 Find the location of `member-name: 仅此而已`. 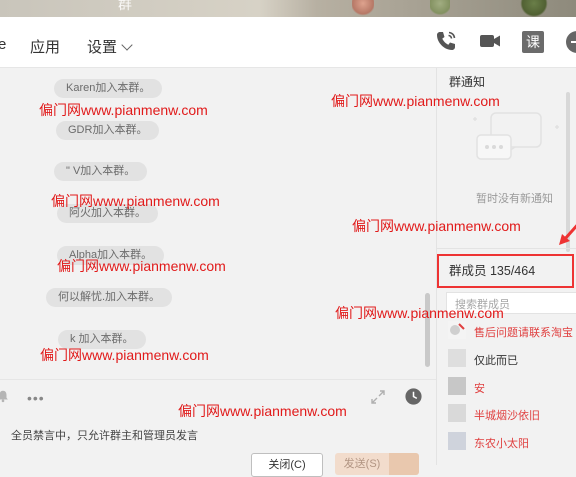

member-name: 仅此而已 is located at coordinates (496, 361).